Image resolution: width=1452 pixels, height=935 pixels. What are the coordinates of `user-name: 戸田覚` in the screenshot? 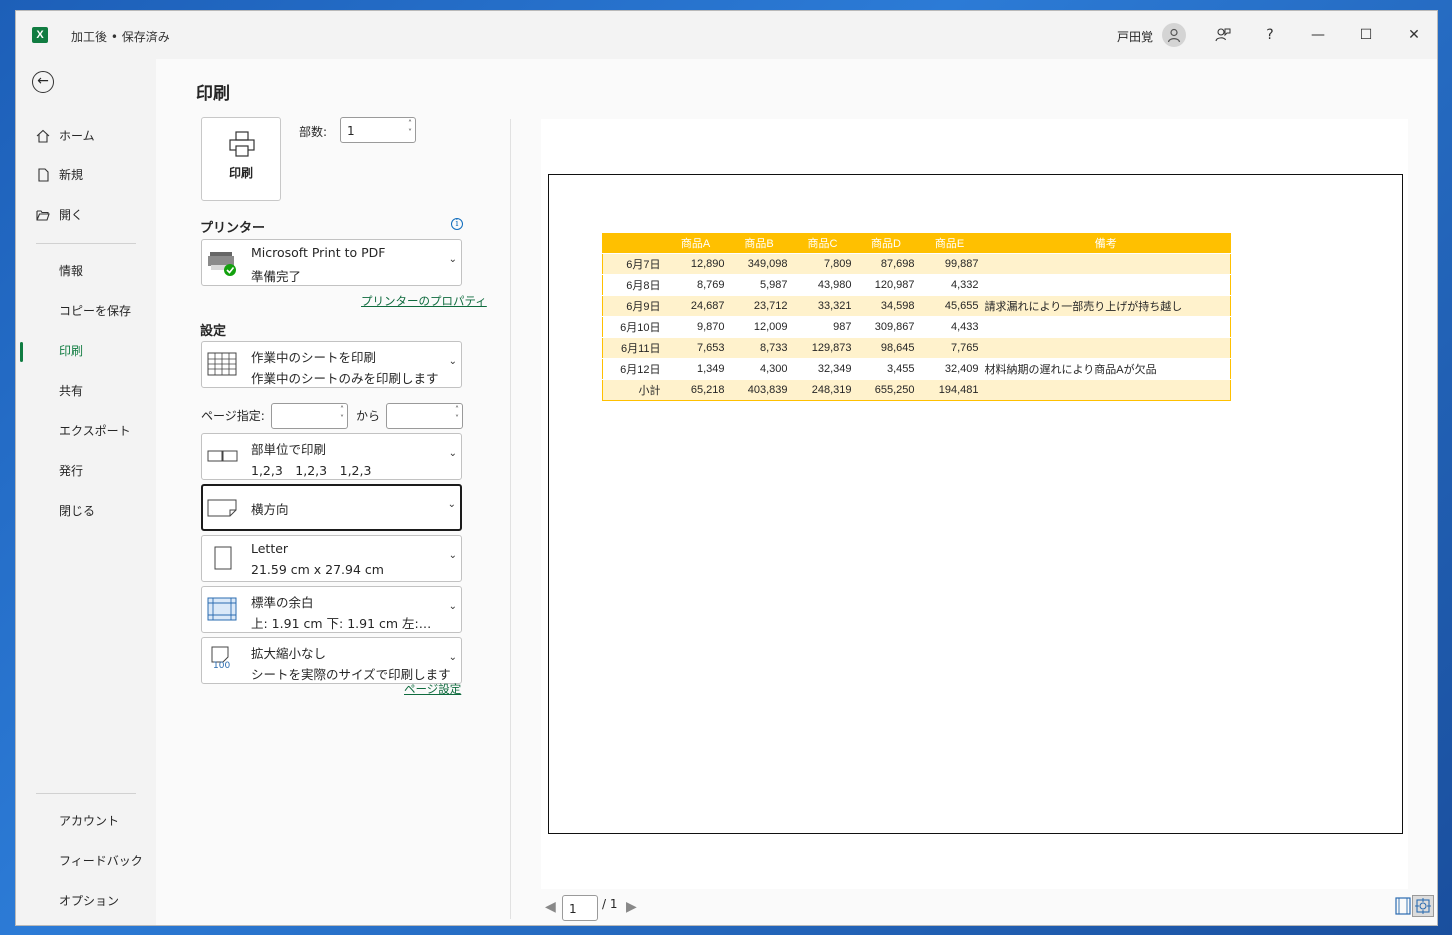 It's located at (1135, 36).